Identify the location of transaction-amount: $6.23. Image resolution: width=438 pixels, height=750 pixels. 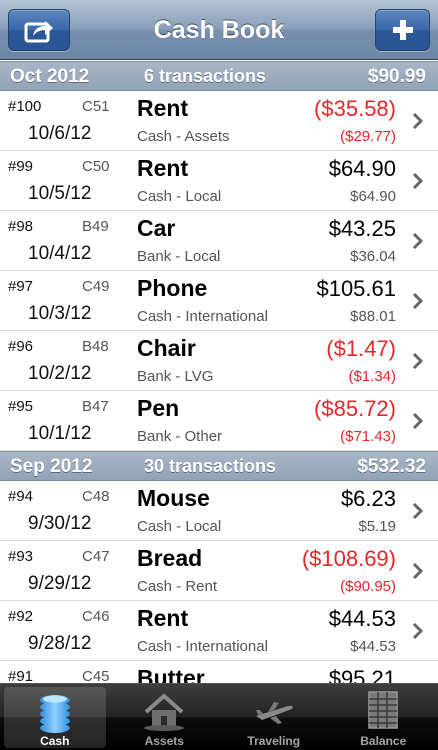
(368, 498).